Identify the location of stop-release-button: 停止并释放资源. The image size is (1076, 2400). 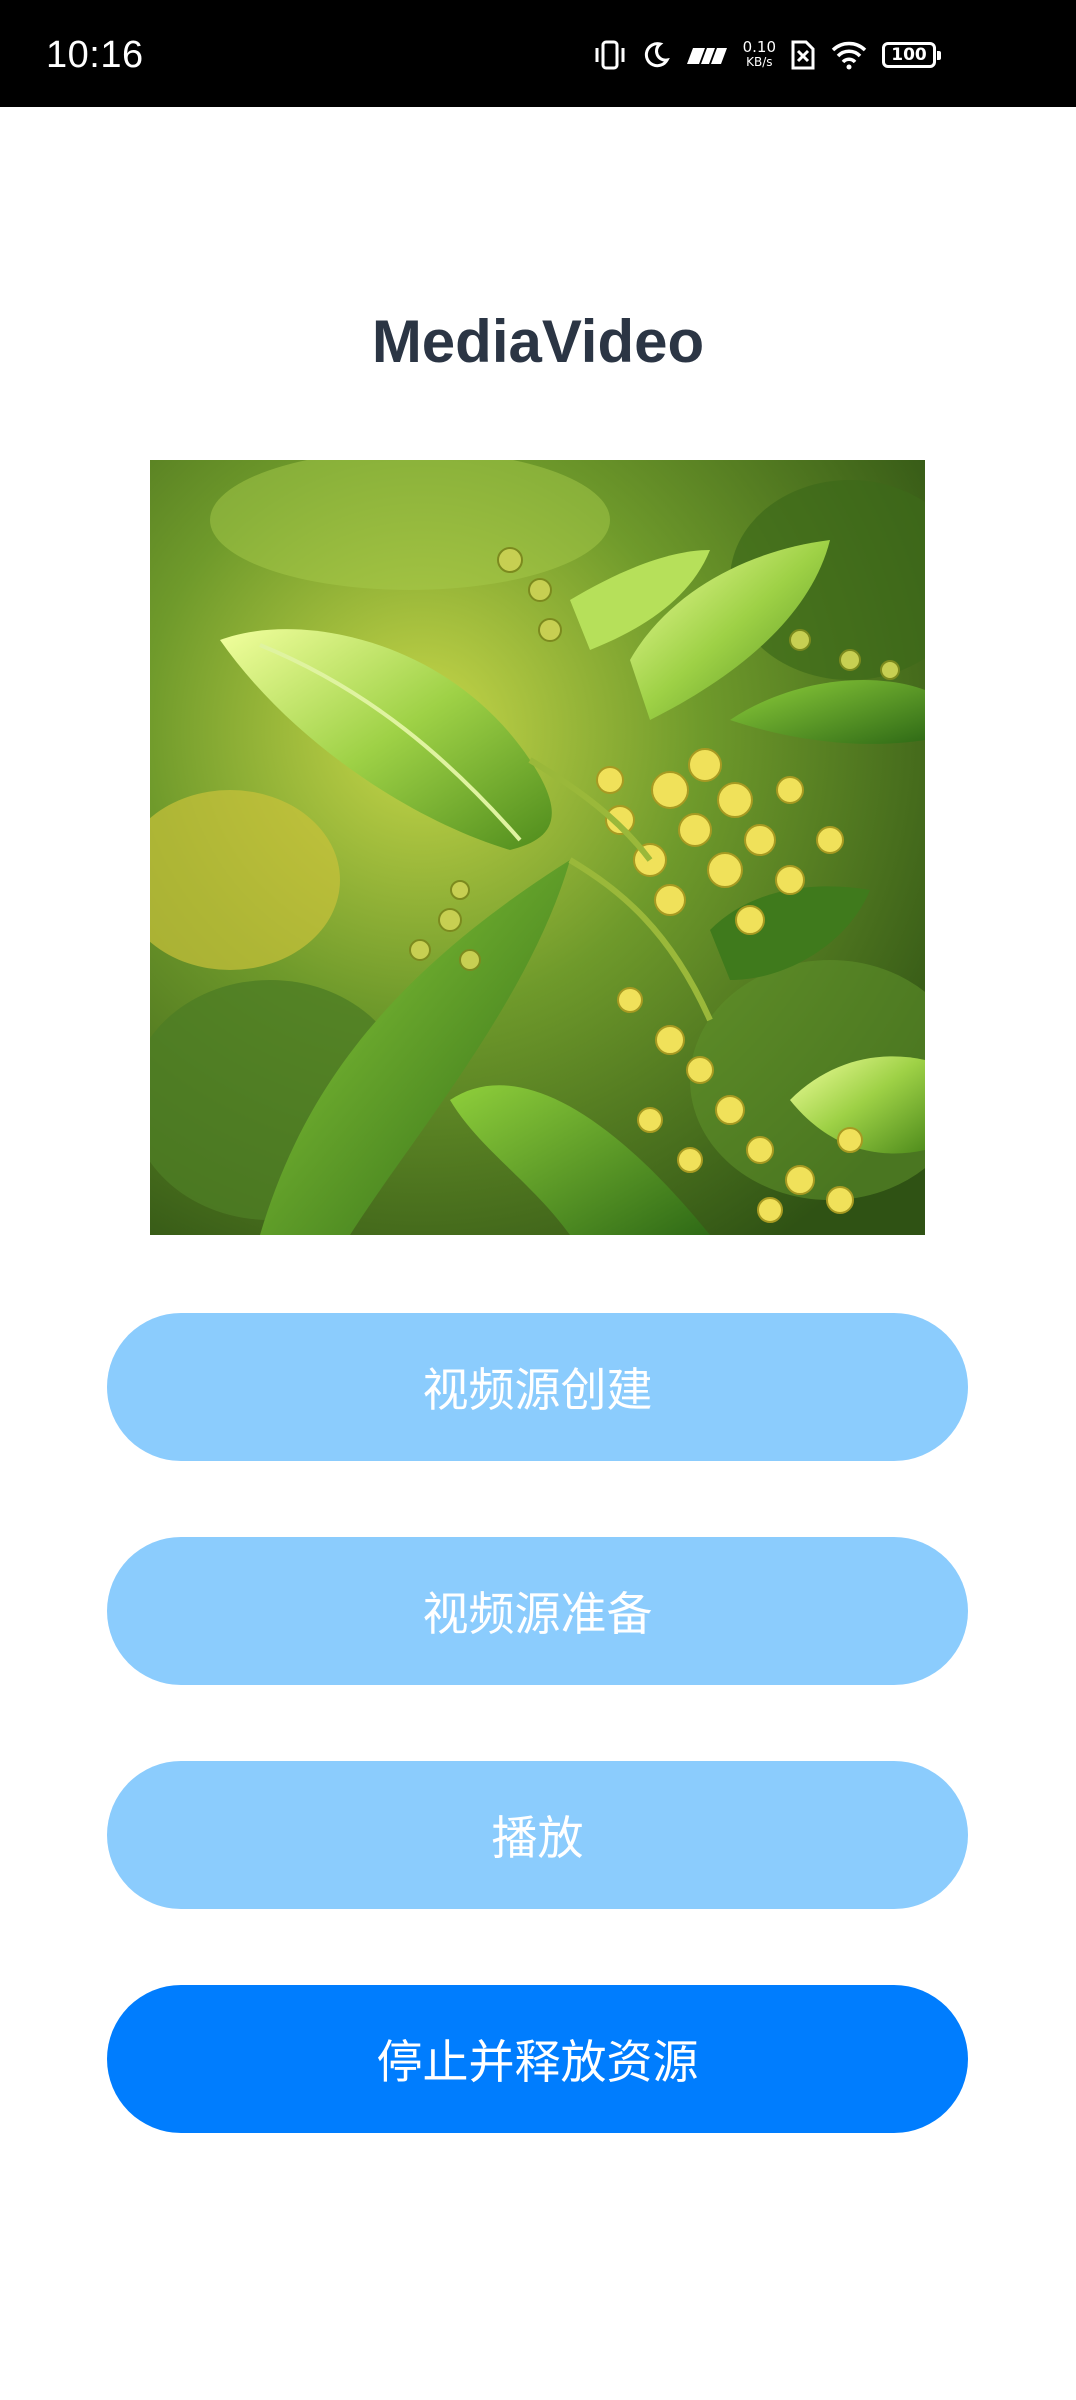
(537, 2059).